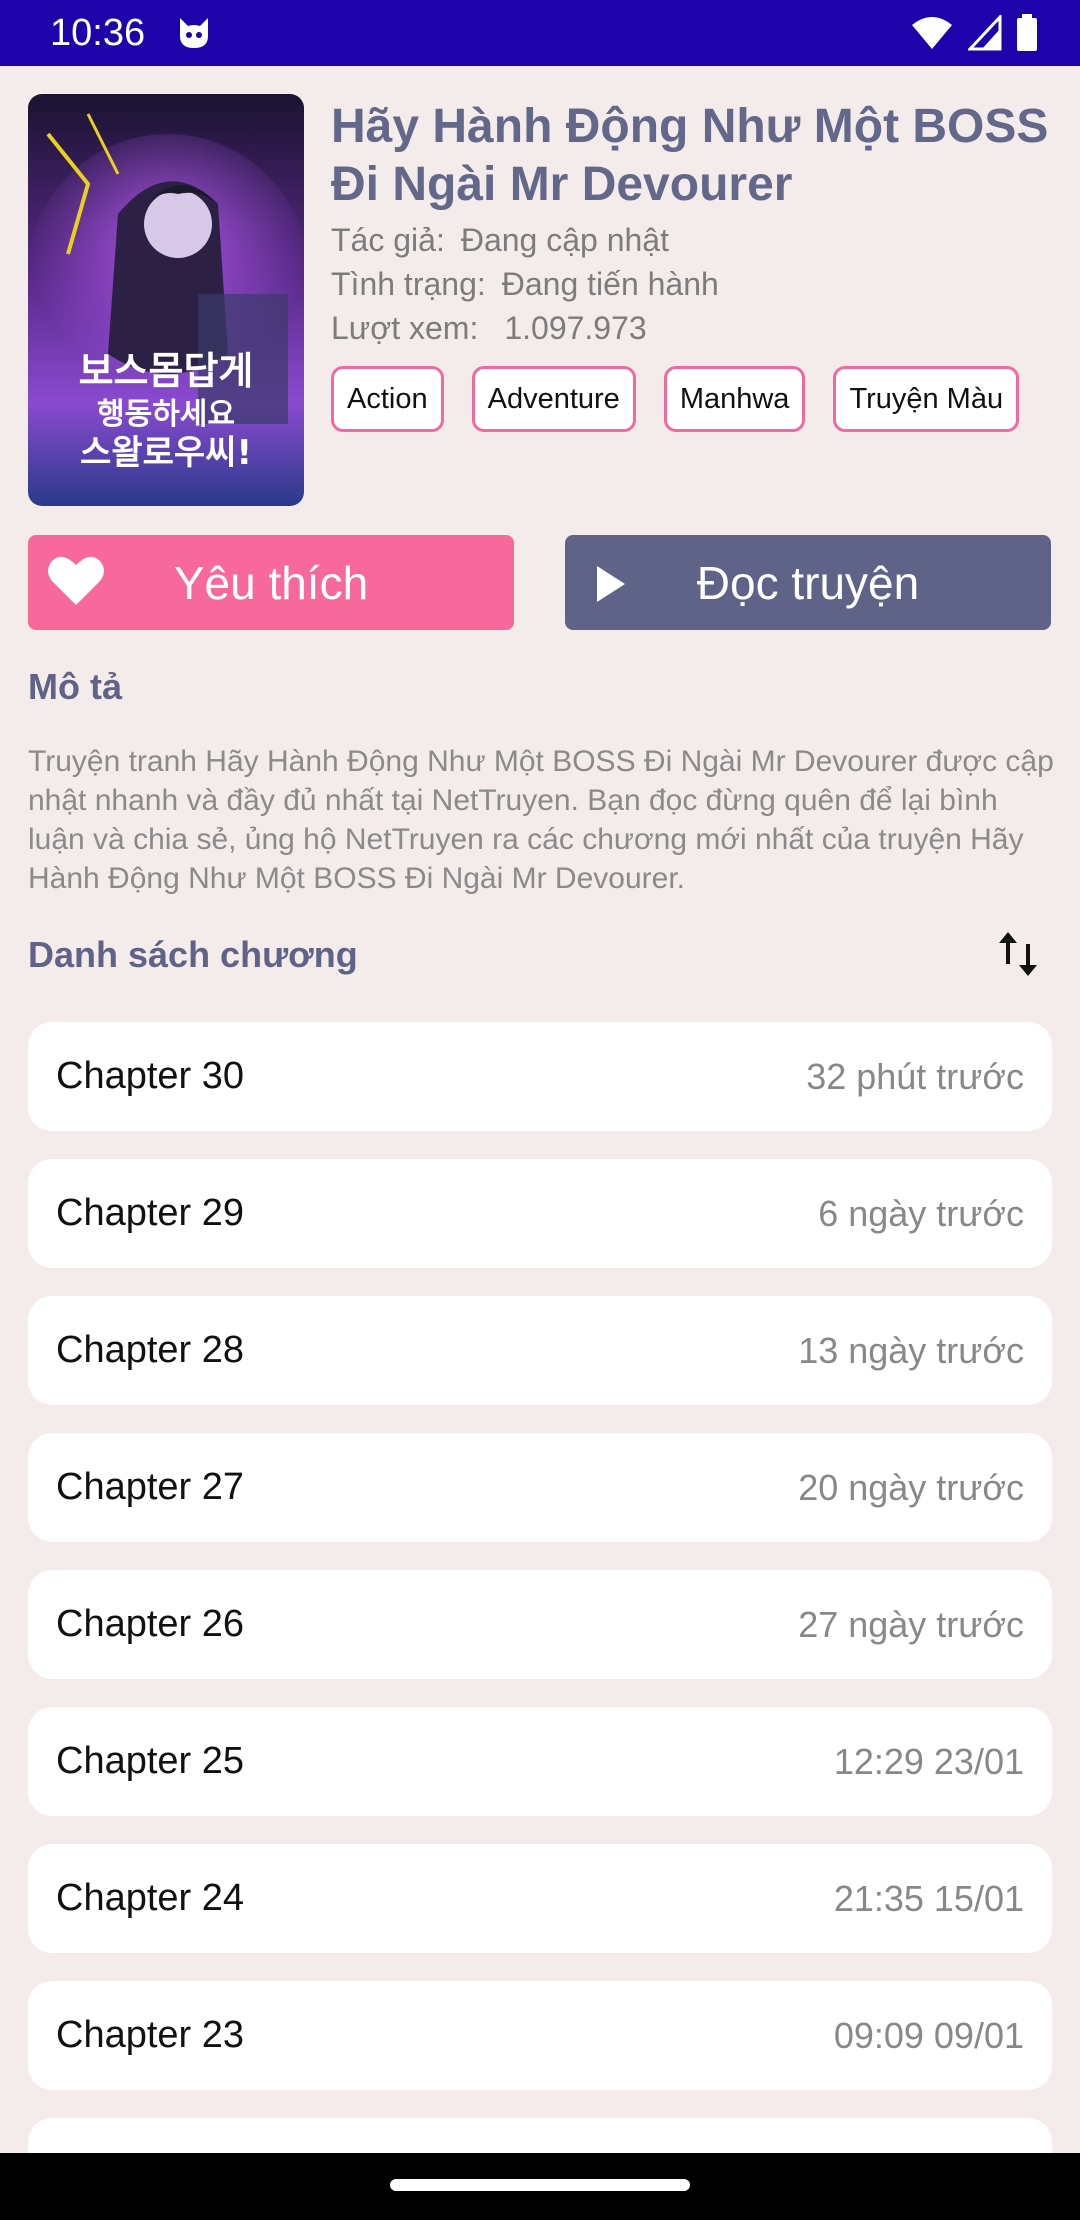 The height and width of the screenshot is (2220, 1080). Describe the element at coordinates (734, 399) in the screenshot. I see `tag-manhwa: Manhwa` at that location.